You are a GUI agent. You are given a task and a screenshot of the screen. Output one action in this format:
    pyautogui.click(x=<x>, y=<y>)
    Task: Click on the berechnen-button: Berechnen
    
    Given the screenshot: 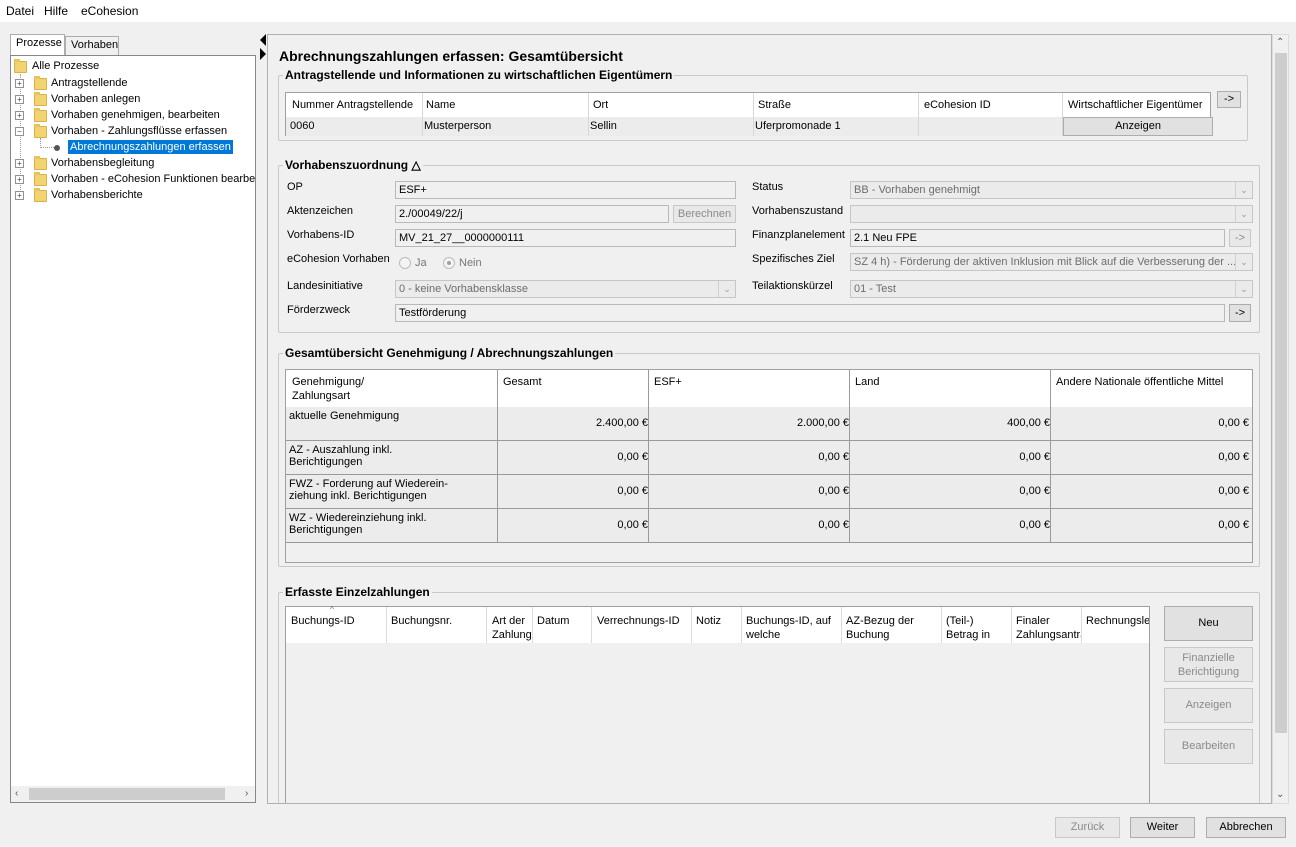 What is the action you would take?
    pyautogui.click(x=704, y=214)
    